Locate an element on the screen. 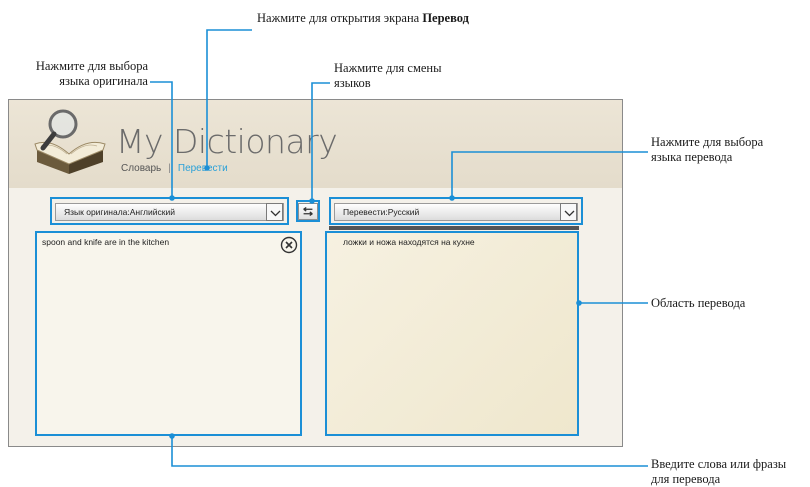  main-nav: Словарь | Перевести is located at coordinates (174, 168).